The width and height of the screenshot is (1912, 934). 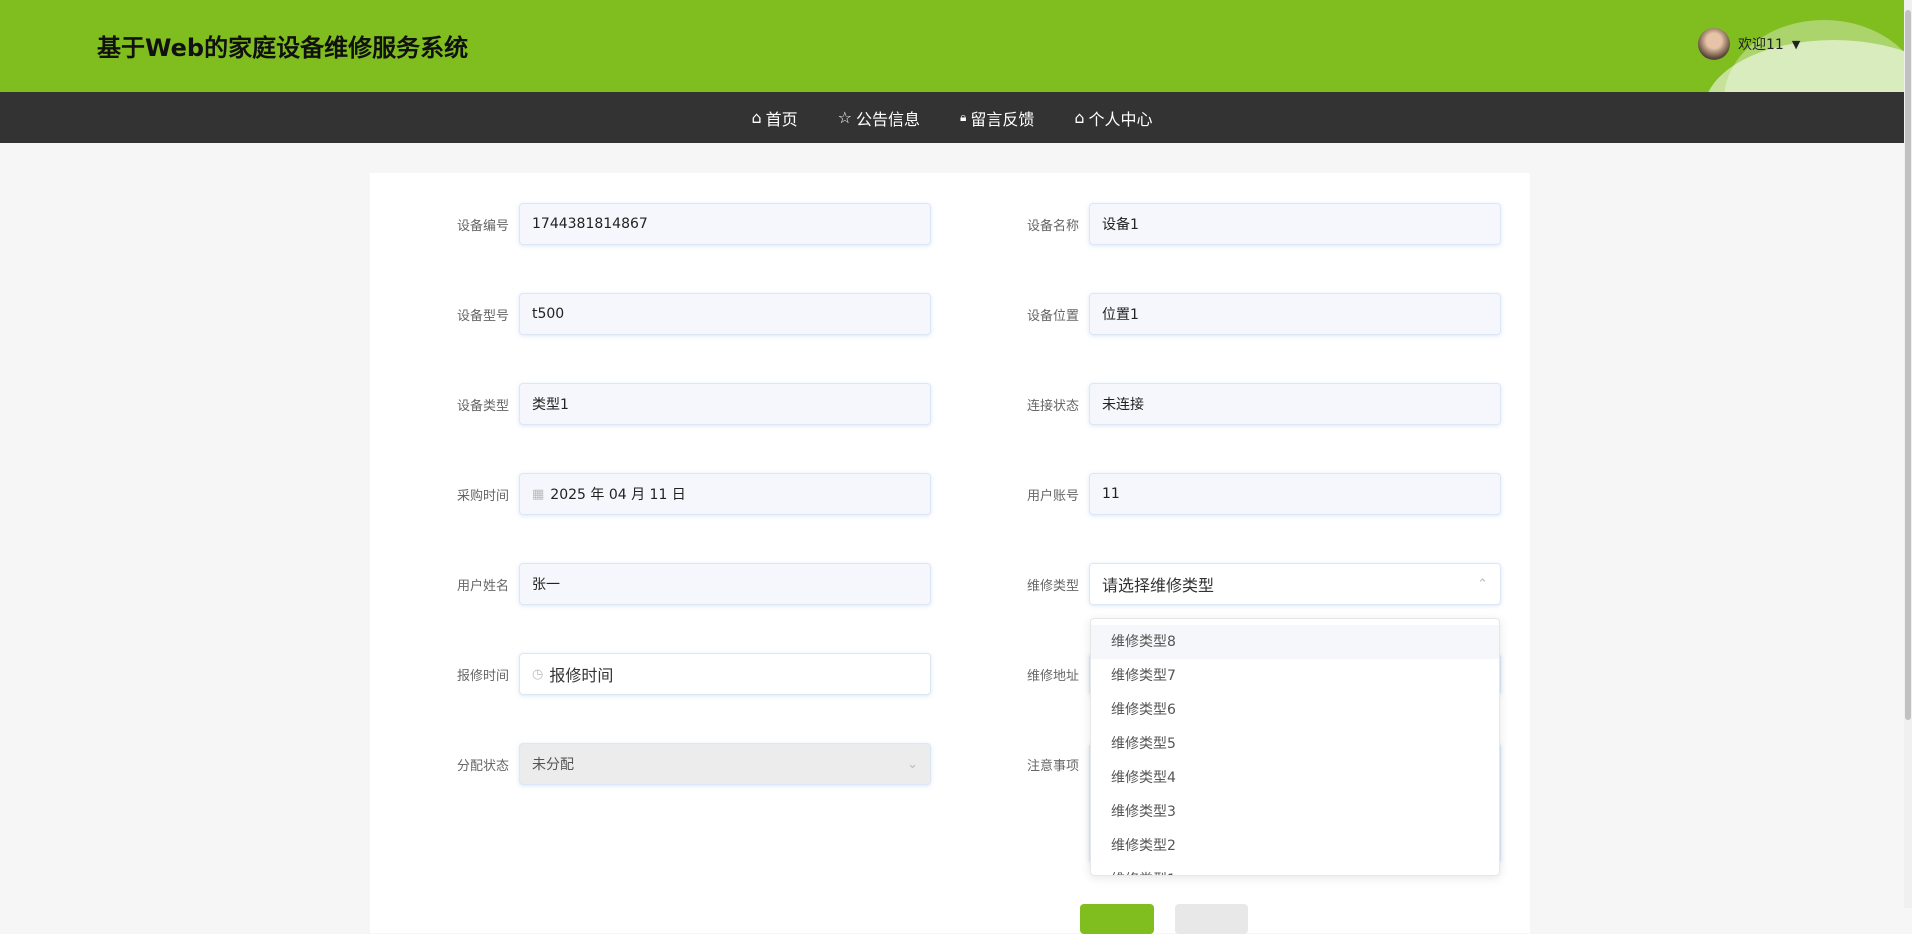 What do you see at coordinates (1120, 225) in the screenshot?
I see `field-value: 设备1` at bounding box center [1120, 225].